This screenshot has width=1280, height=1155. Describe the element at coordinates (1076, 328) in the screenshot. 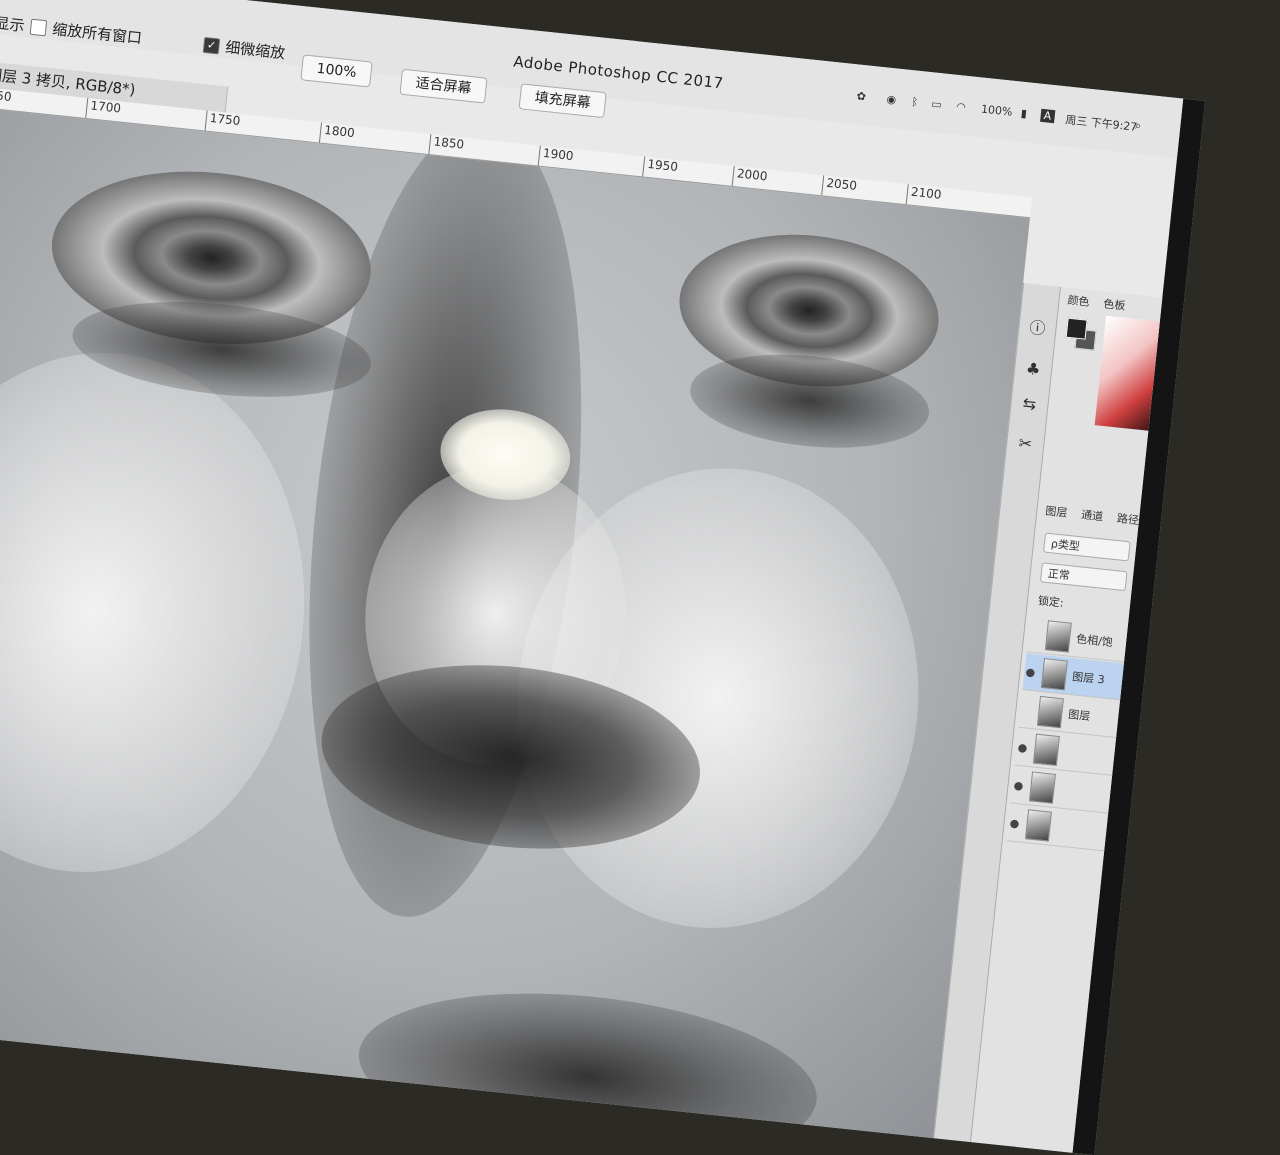

I see `foreground-color-swatch` at that location.